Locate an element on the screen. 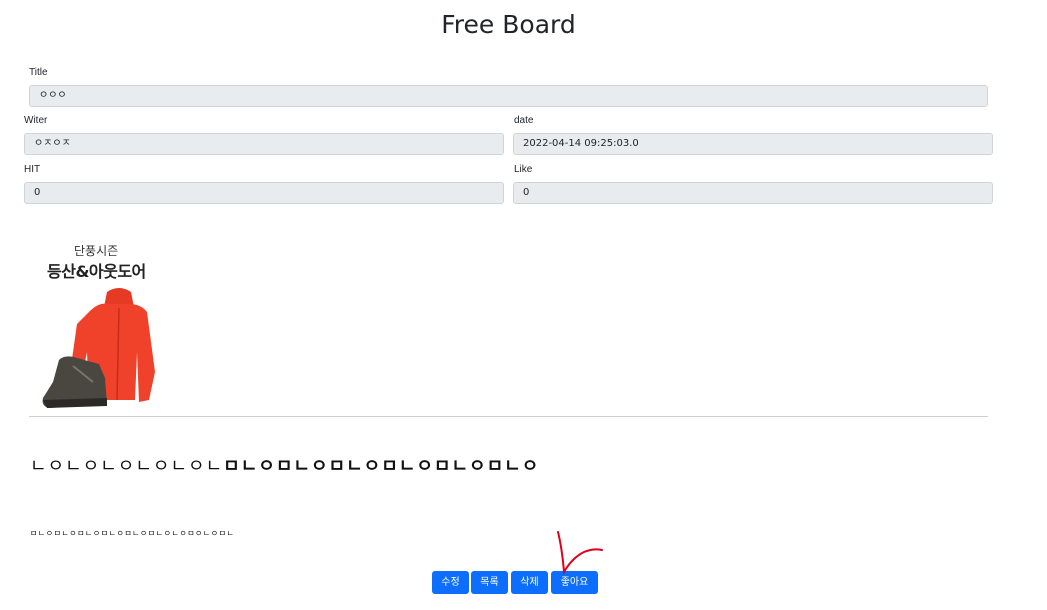  hit-field: 0 is located at coordinates (264, 193).